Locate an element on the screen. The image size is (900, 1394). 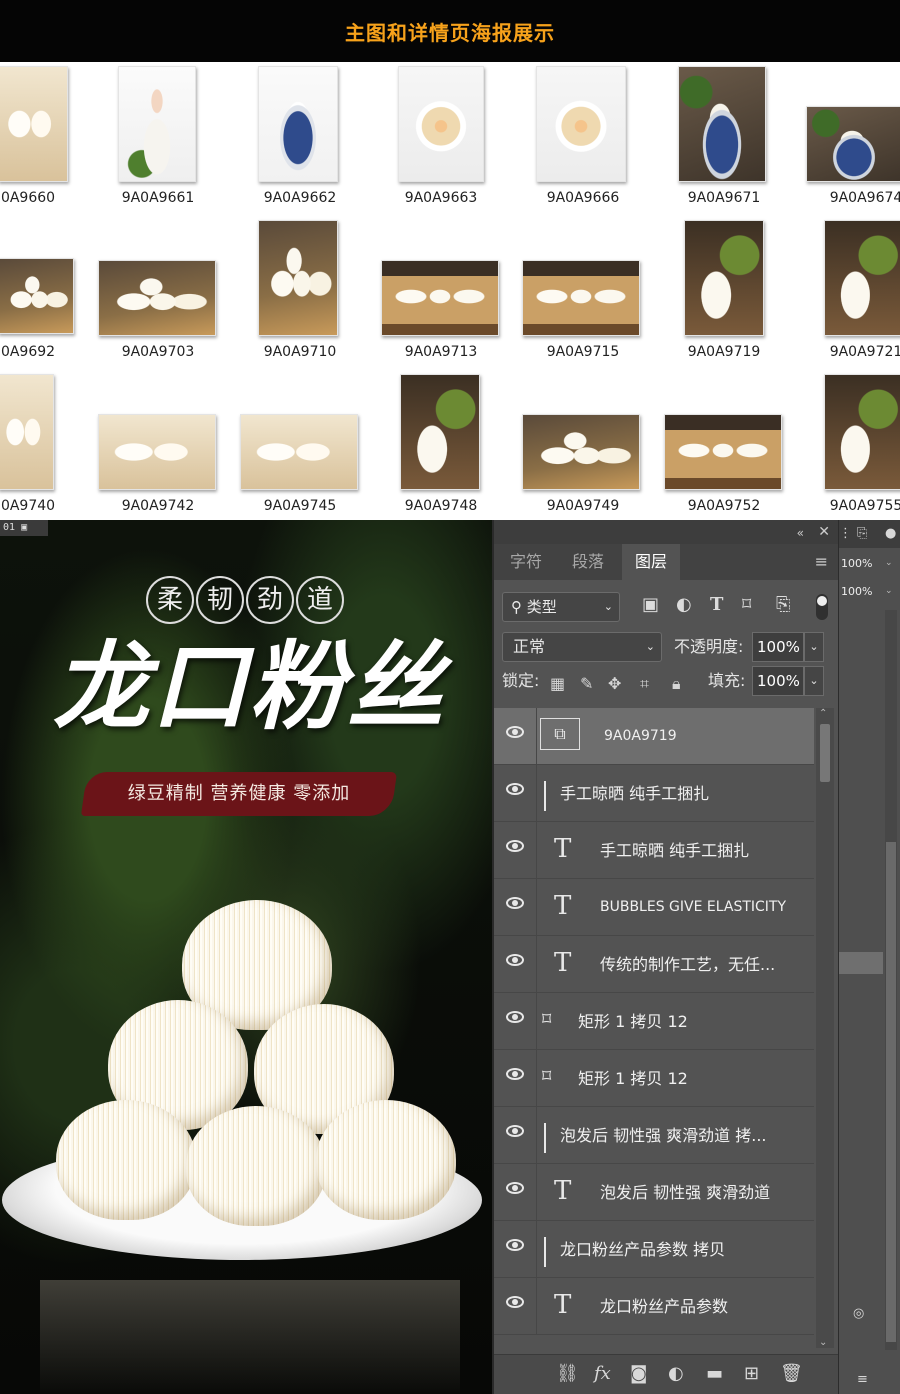
adjustment-layer-icon: ◐ is located at coordinates (676, 1373).